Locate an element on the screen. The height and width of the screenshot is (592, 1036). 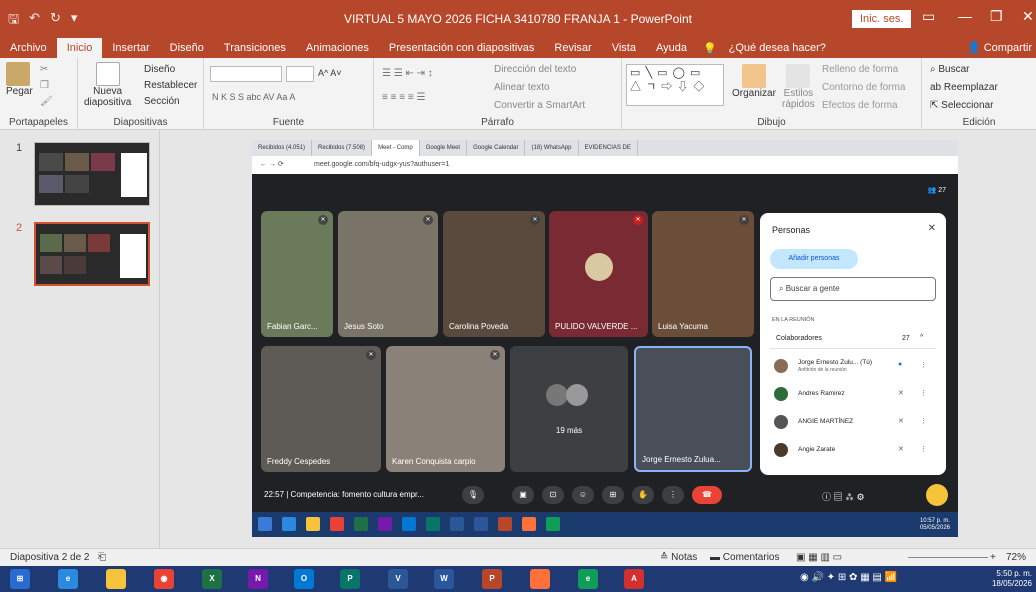
ribbon-display-icon: ▭ is located at coordinates (928, 16).